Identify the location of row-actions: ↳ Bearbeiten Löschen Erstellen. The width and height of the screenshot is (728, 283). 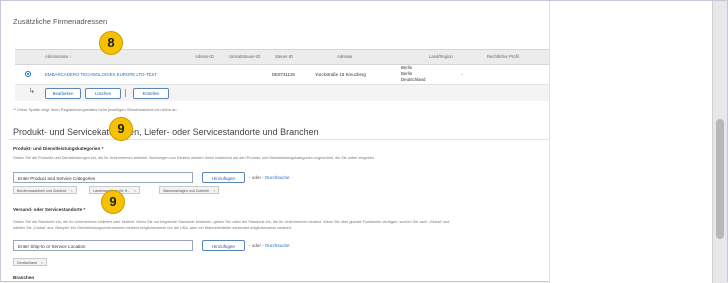
(282, 93).